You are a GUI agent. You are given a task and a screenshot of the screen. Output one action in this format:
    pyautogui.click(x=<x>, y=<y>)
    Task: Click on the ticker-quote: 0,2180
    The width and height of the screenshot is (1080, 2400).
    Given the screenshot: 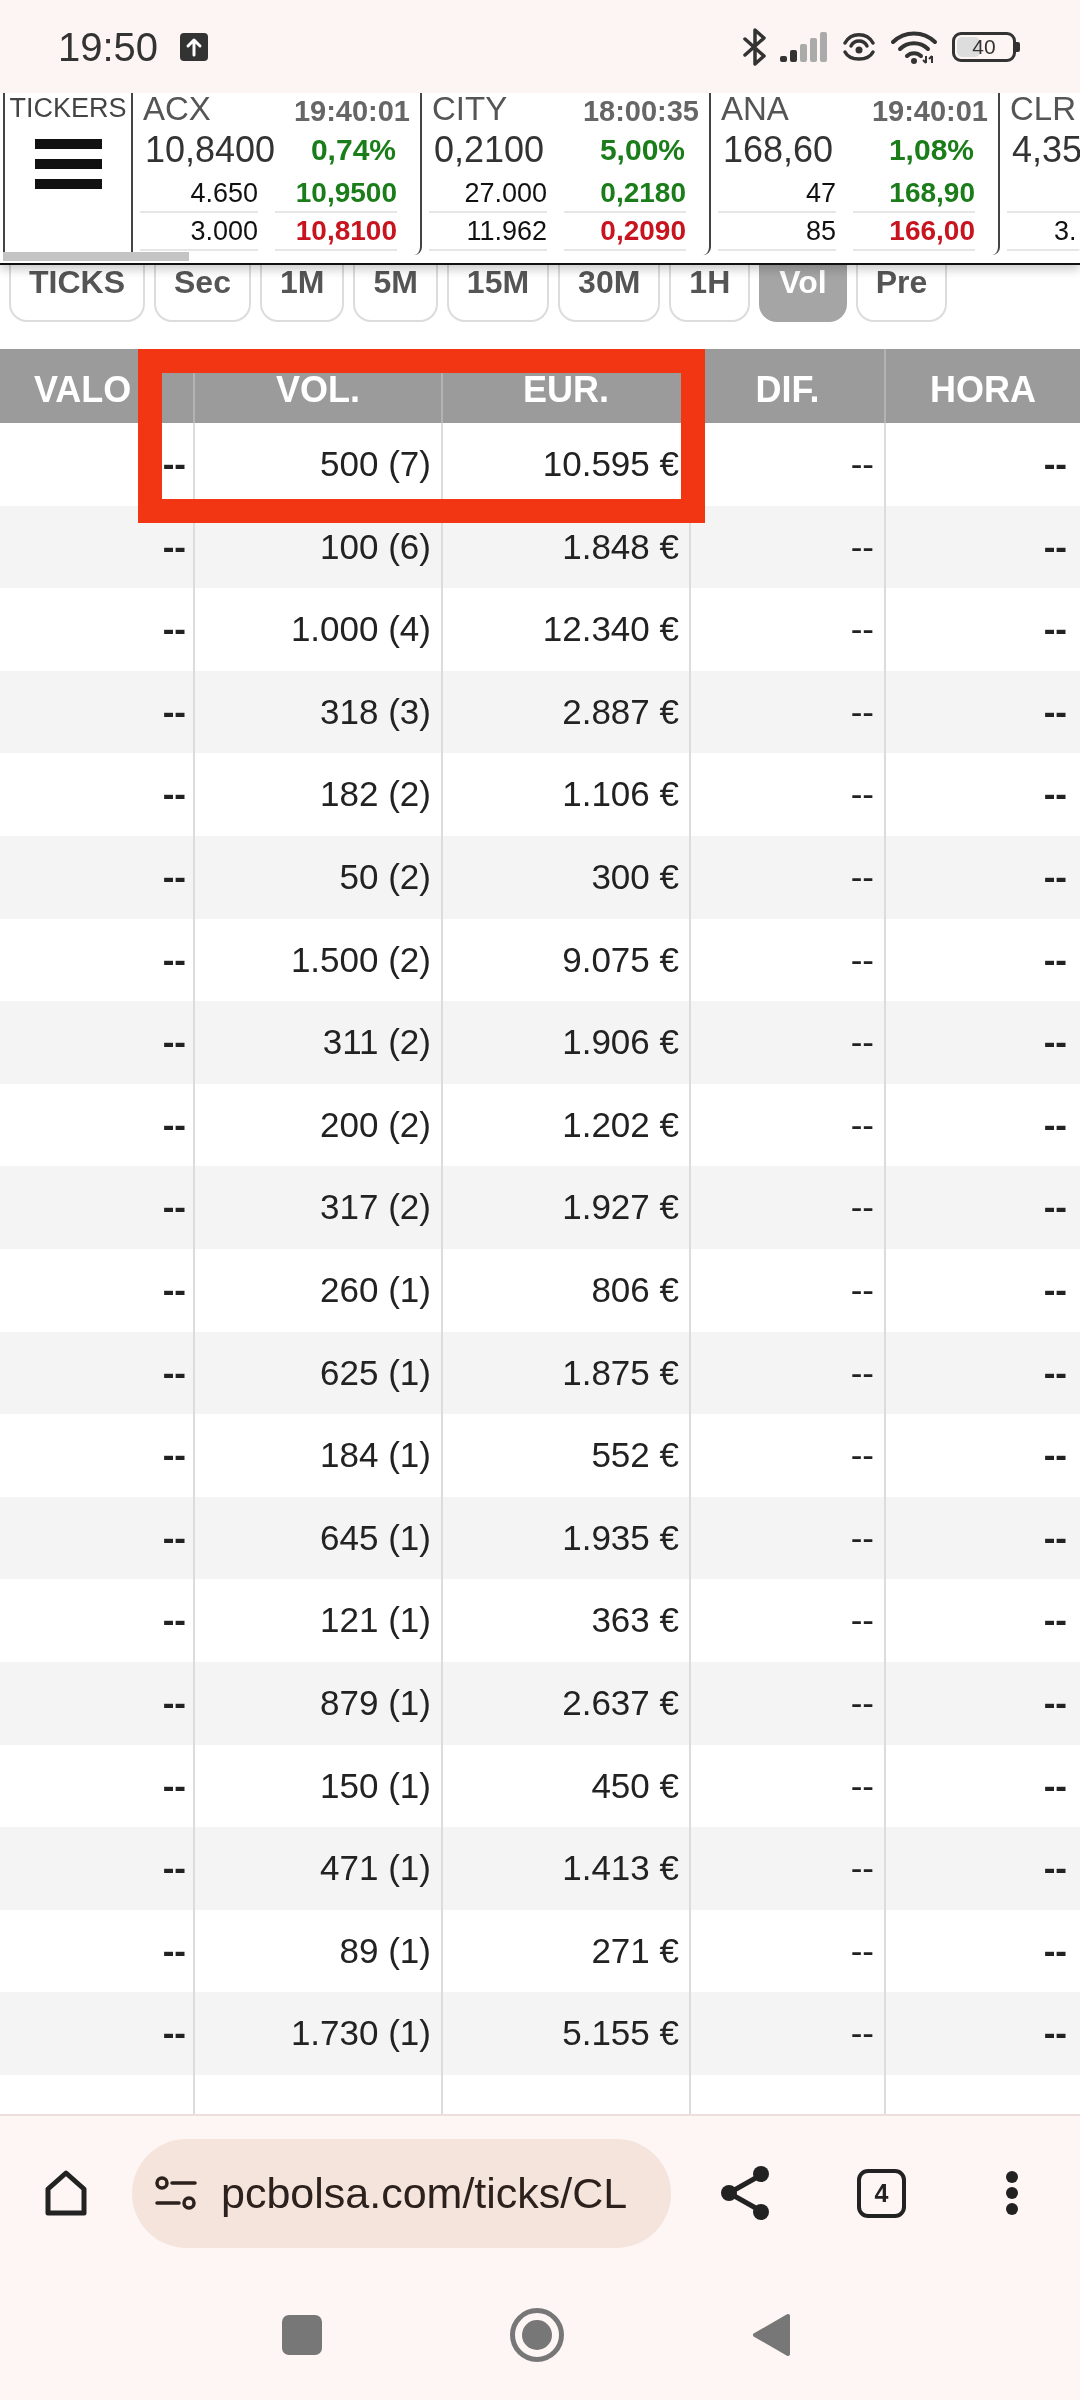 What is the action you would take?
    pyautogui.click(x=643, y=192)
    